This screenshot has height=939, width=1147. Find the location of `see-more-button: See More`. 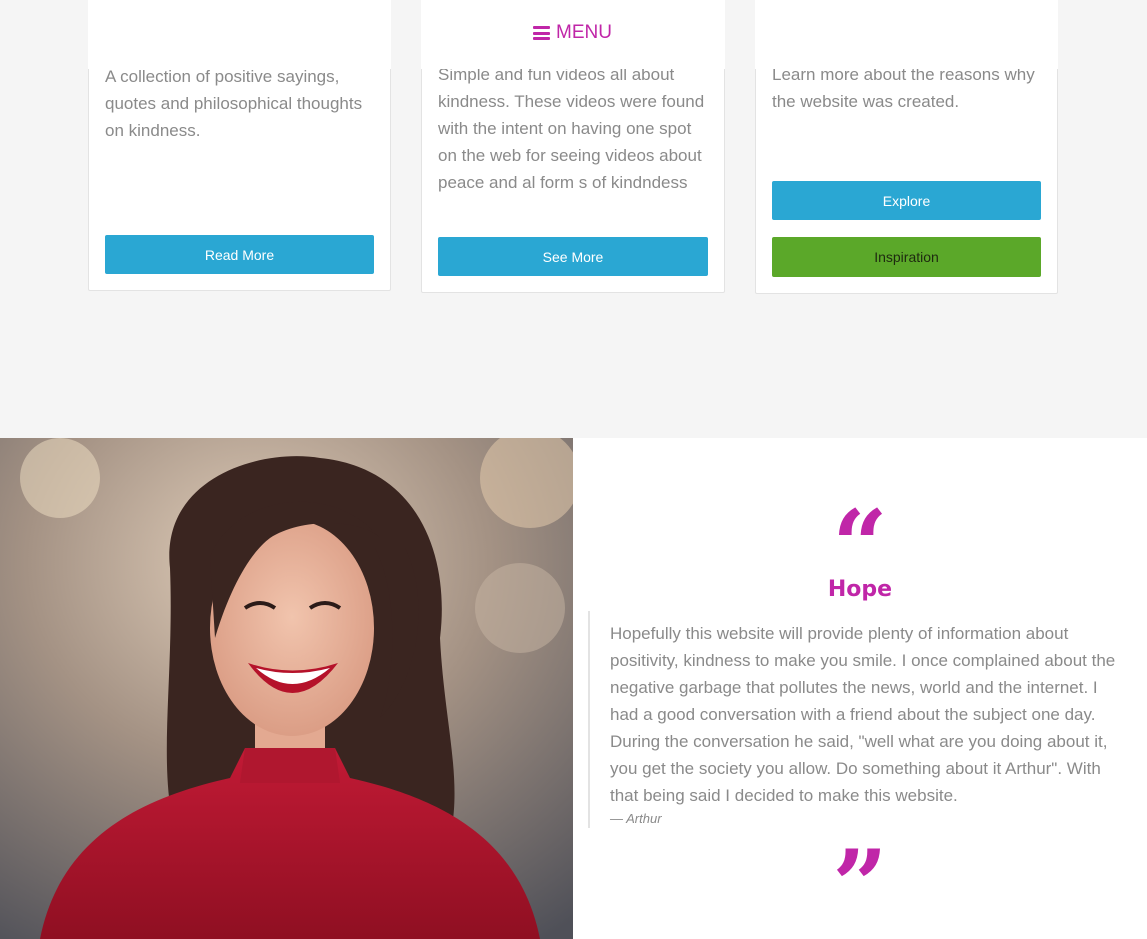

see-more-button: See More is located at coordinates (573, 256).